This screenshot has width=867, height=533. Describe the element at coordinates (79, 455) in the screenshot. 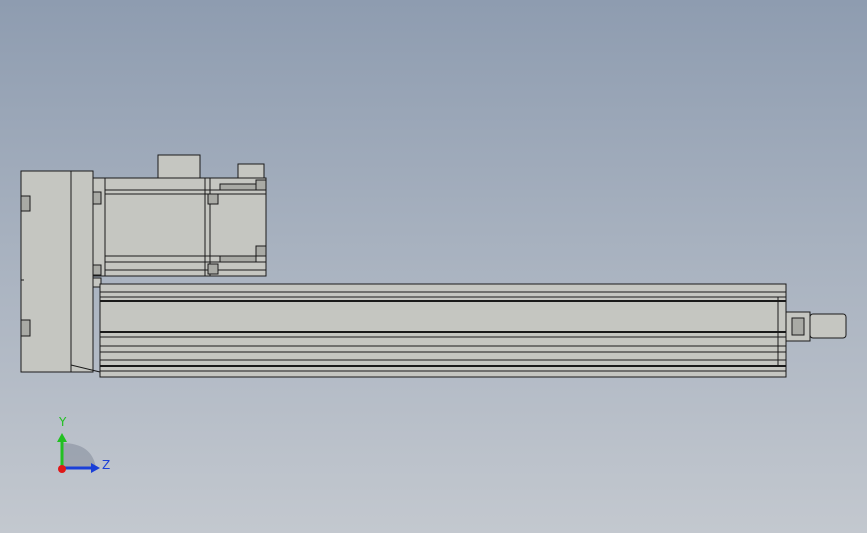

I see `triad-plane` at that location.